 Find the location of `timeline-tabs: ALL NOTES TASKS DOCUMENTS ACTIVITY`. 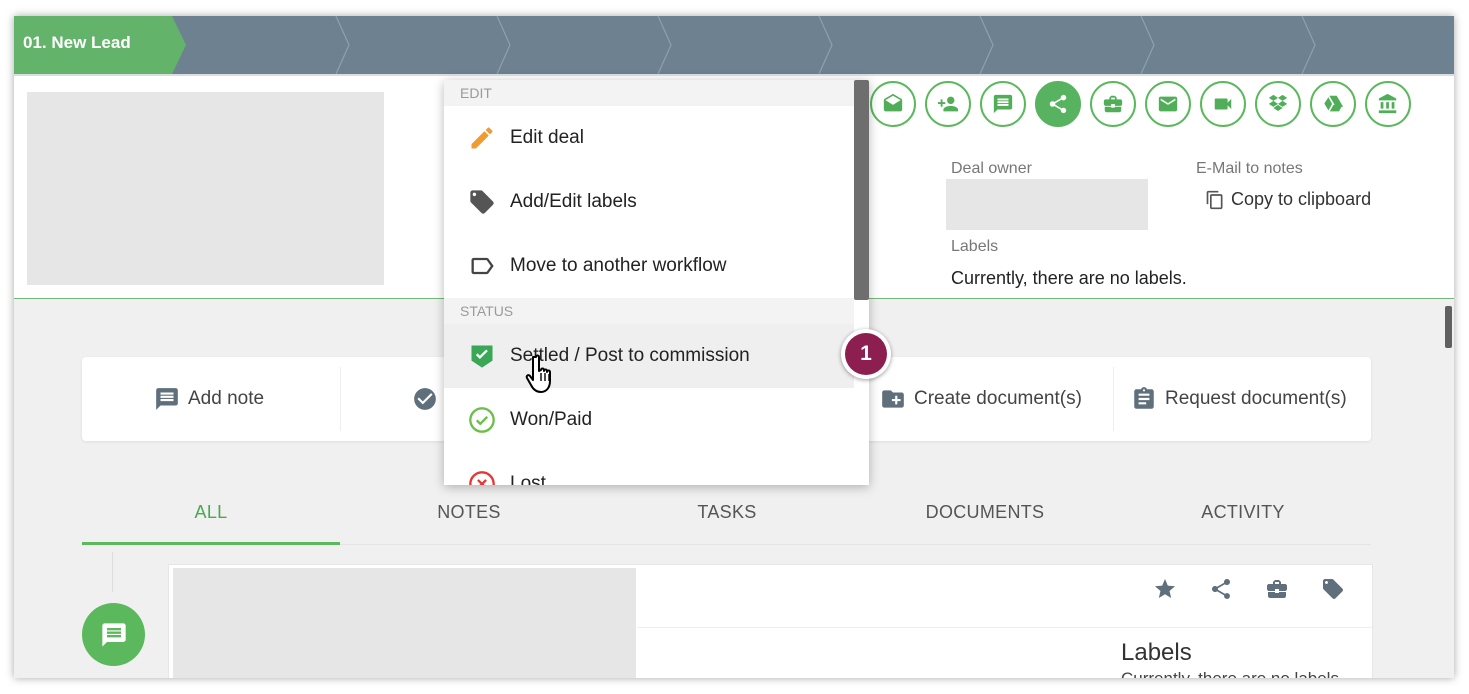

timeline-tabs: ALL NOTES TASKS DOCUMENTS ACTIVITY is located at coordinates (726, 515).